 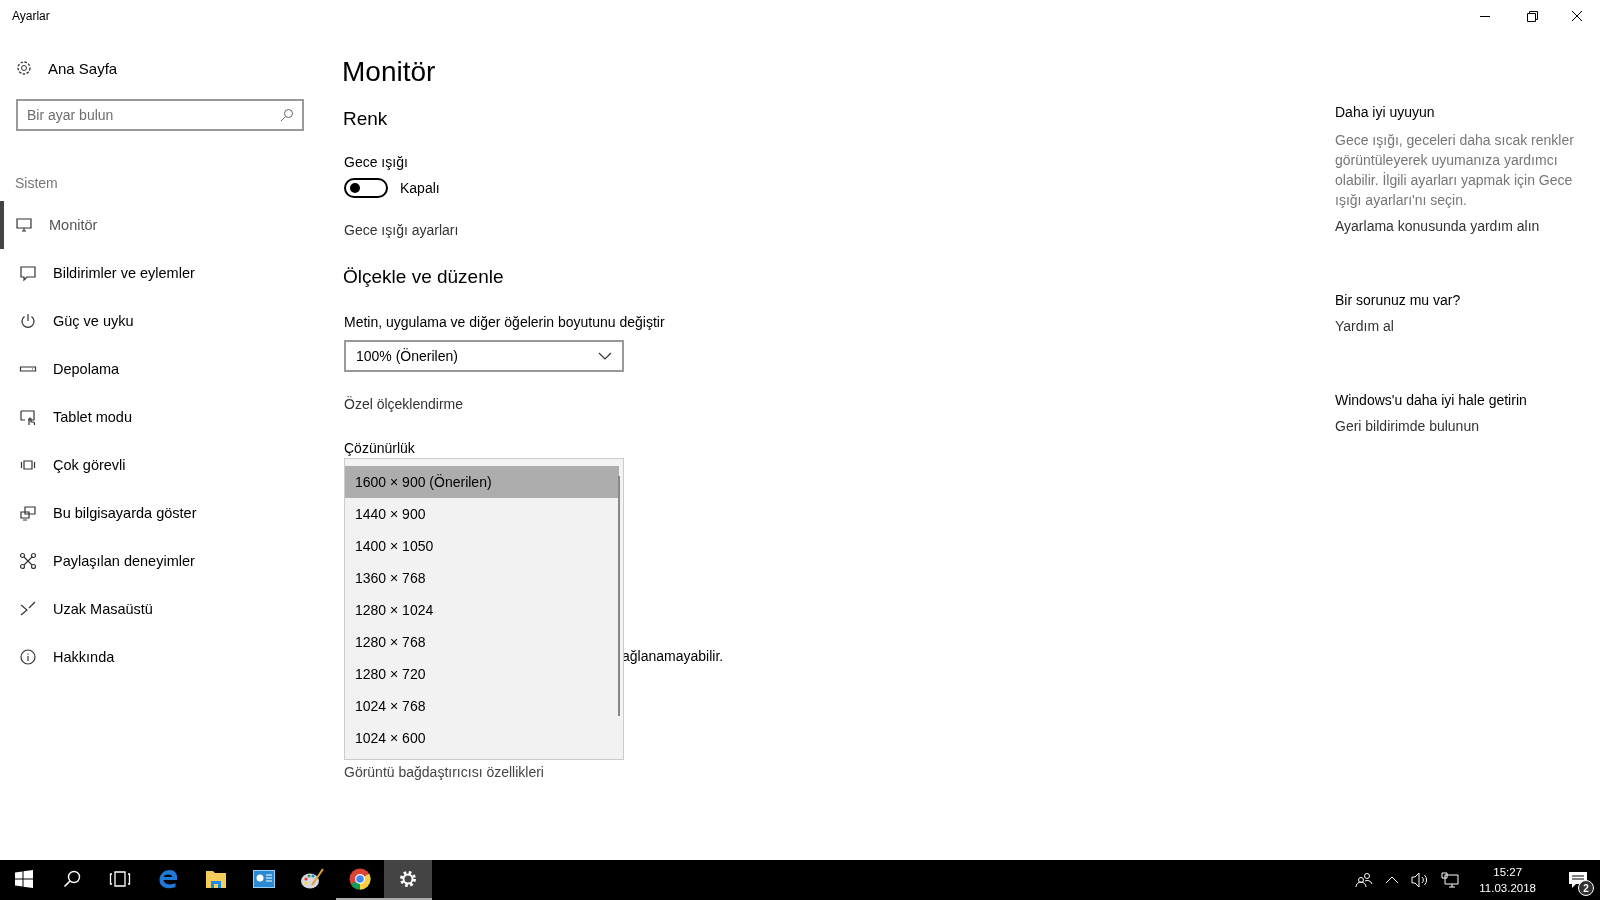 What do you see at coordinates (24, 225) in the screenshot?
I see `monitor-icon` at bounding box center [24, 225].